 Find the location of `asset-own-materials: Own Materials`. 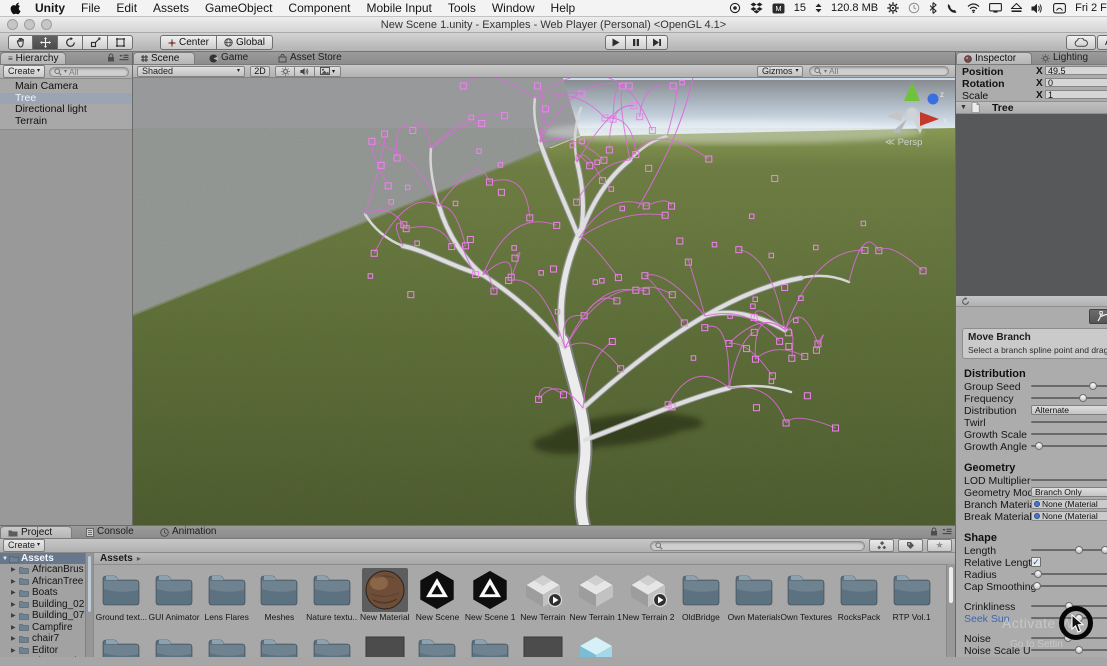

asset-own-materials: Own Materials is located at coordinates (753, 600).